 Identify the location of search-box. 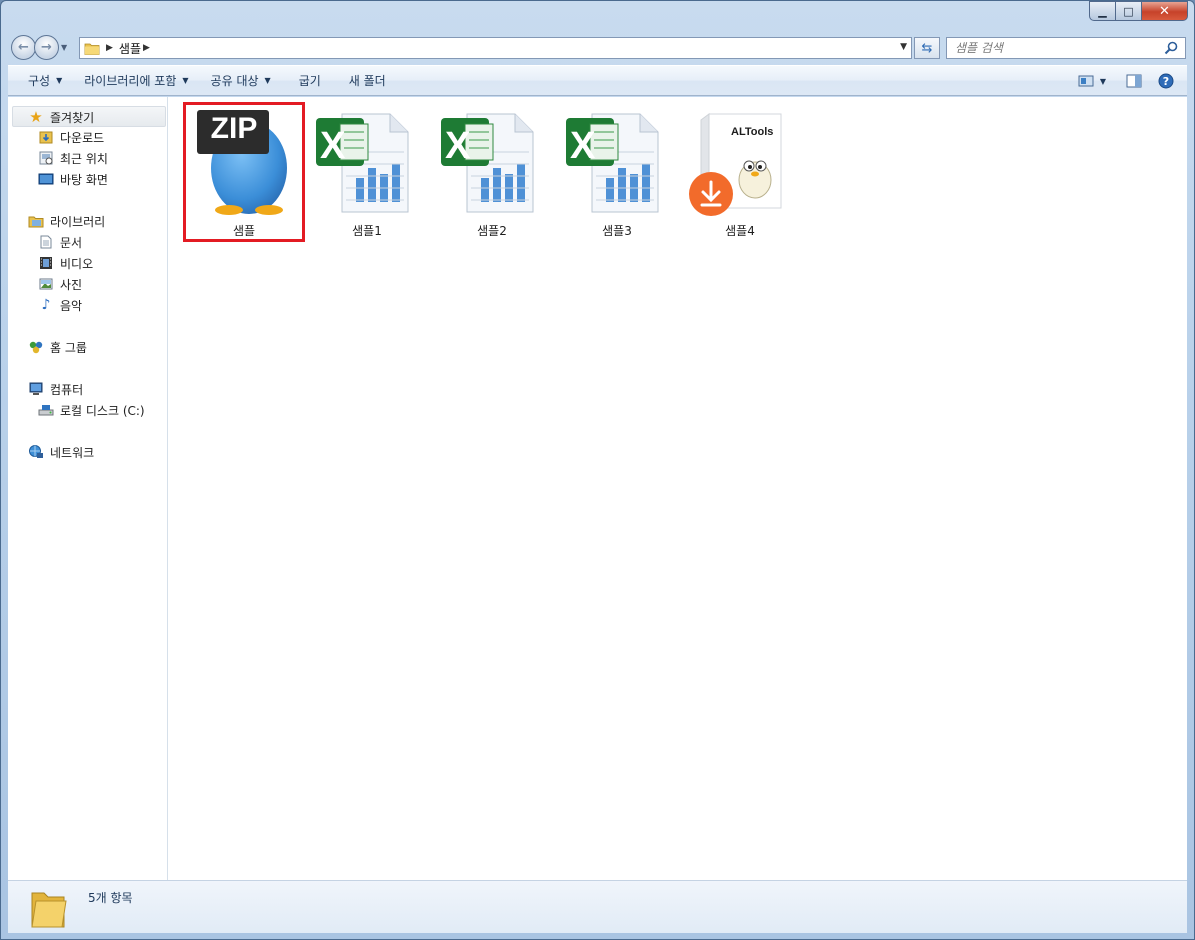
(1066, 48).